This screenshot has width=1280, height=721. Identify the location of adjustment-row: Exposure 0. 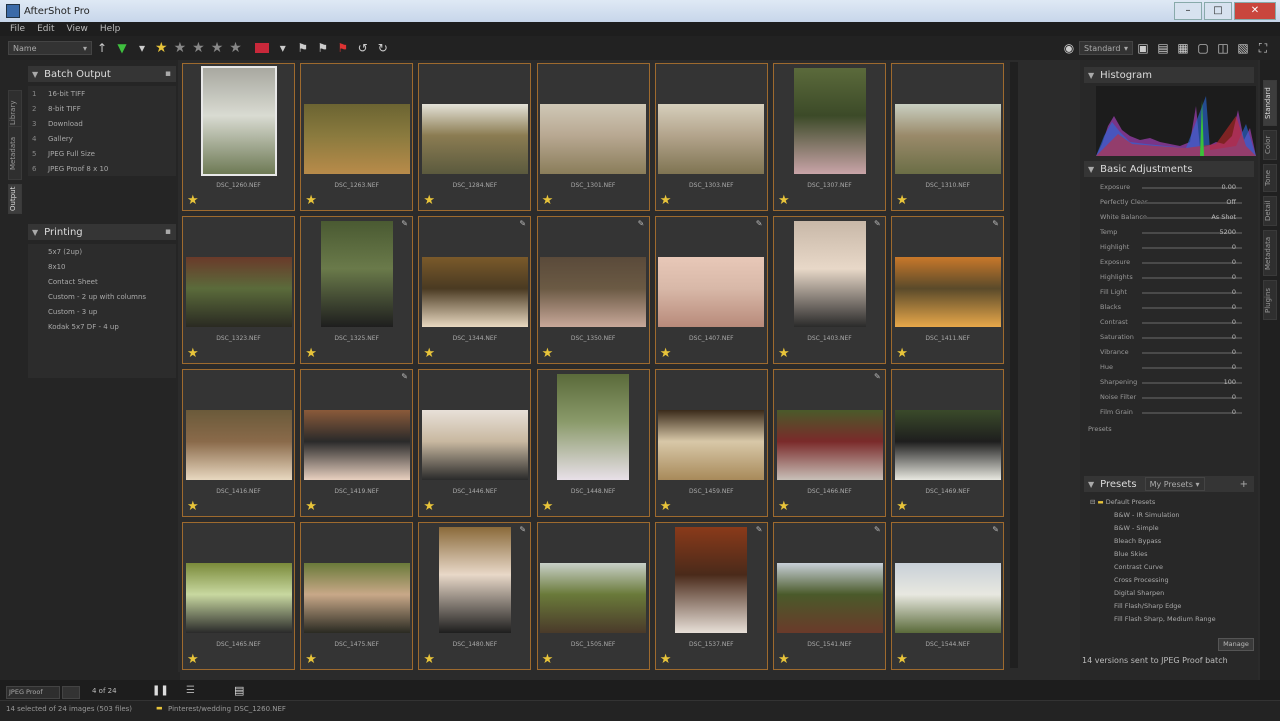
(1169, 262).